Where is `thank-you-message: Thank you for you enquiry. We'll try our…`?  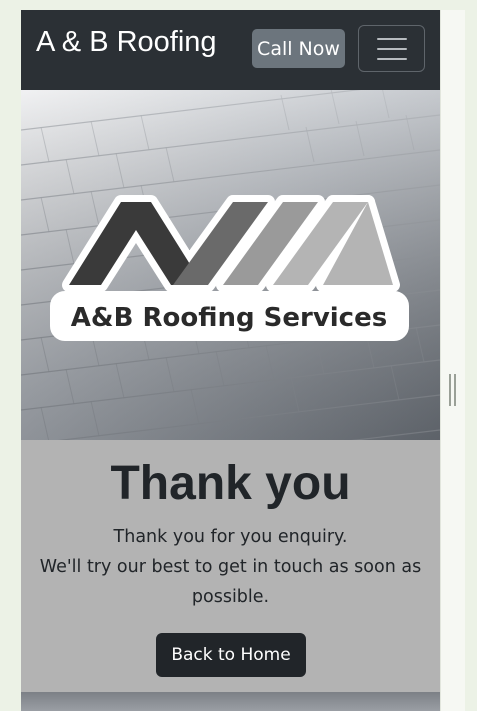
thank-you-message: Thank you for you enquiry. We'll try our… is located at coordinates (230, 567).